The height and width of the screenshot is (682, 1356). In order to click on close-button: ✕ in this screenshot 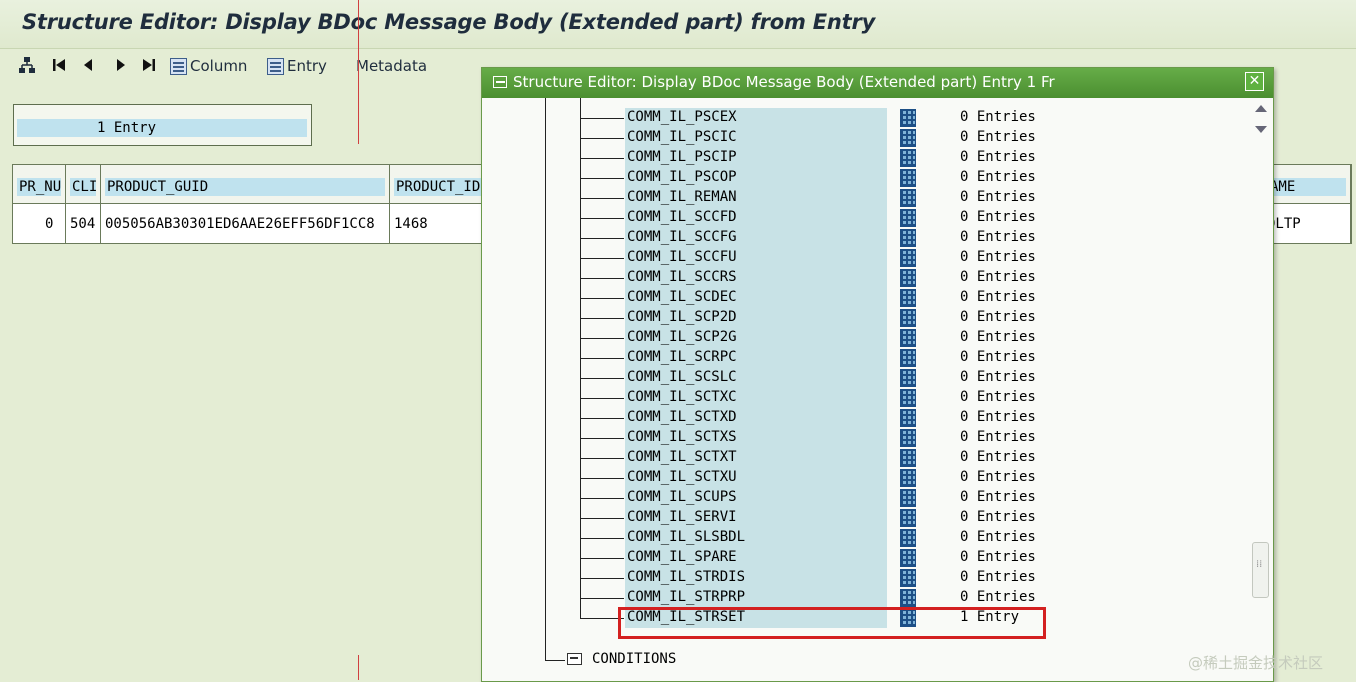, I will do `click(1254, 81)`.